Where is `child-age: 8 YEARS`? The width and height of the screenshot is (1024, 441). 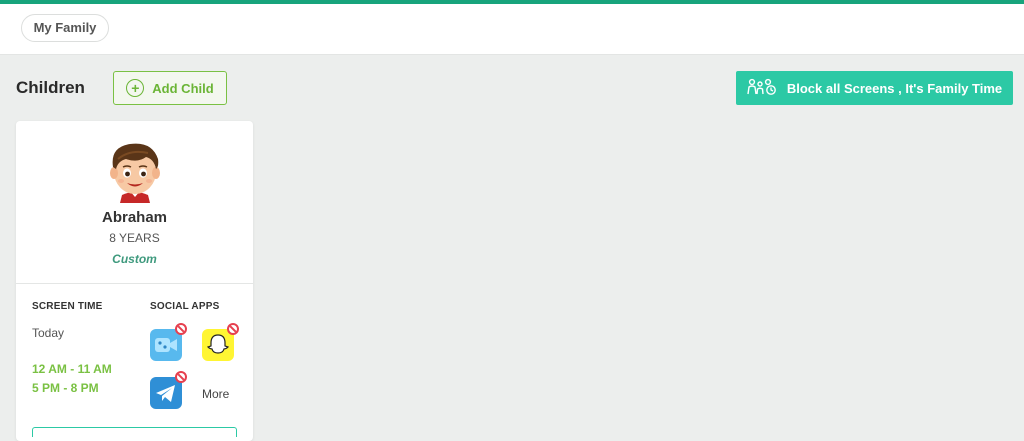 child-age: 8 YEARS is located at coordinates (134, 238).